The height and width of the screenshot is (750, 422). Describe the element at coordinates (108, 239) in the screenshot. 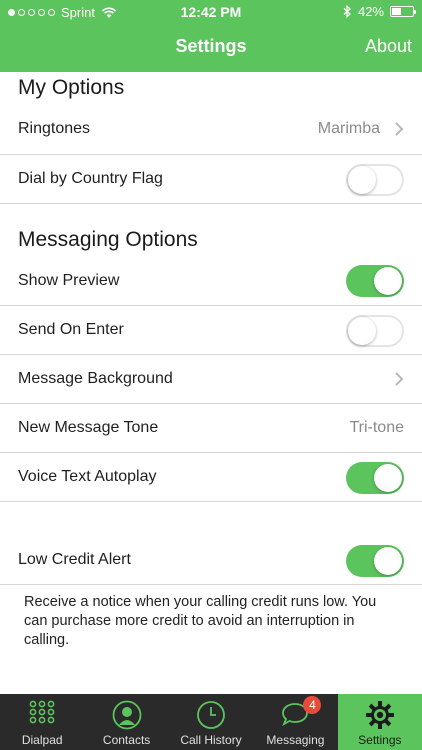

I see `section-title-messaging-options: Messaging Options` at that location.